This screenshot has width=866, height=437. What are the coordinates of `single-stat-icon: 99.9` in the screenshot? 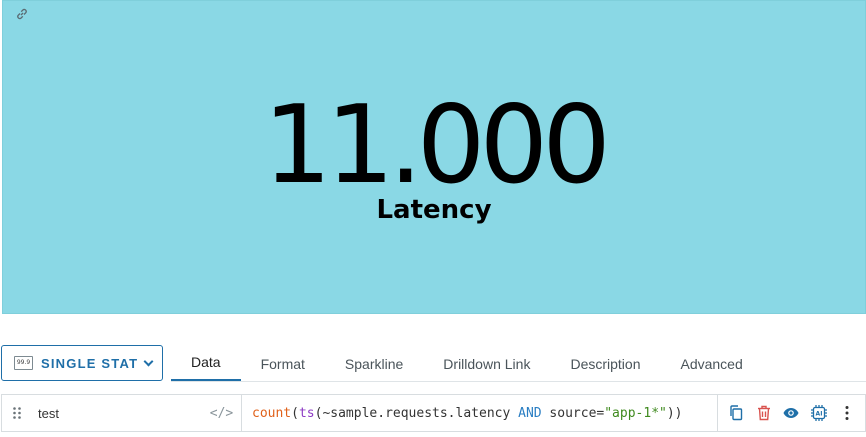 It's located at (23, 363).